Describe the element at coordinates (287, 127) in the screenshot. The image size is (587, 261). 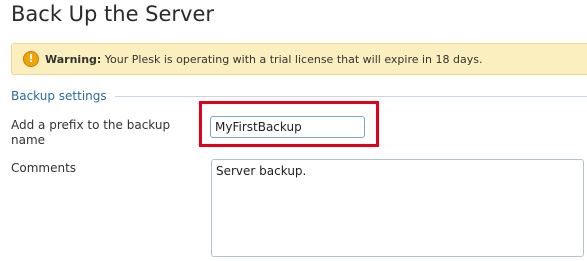
I see `prefix-input` at that location.